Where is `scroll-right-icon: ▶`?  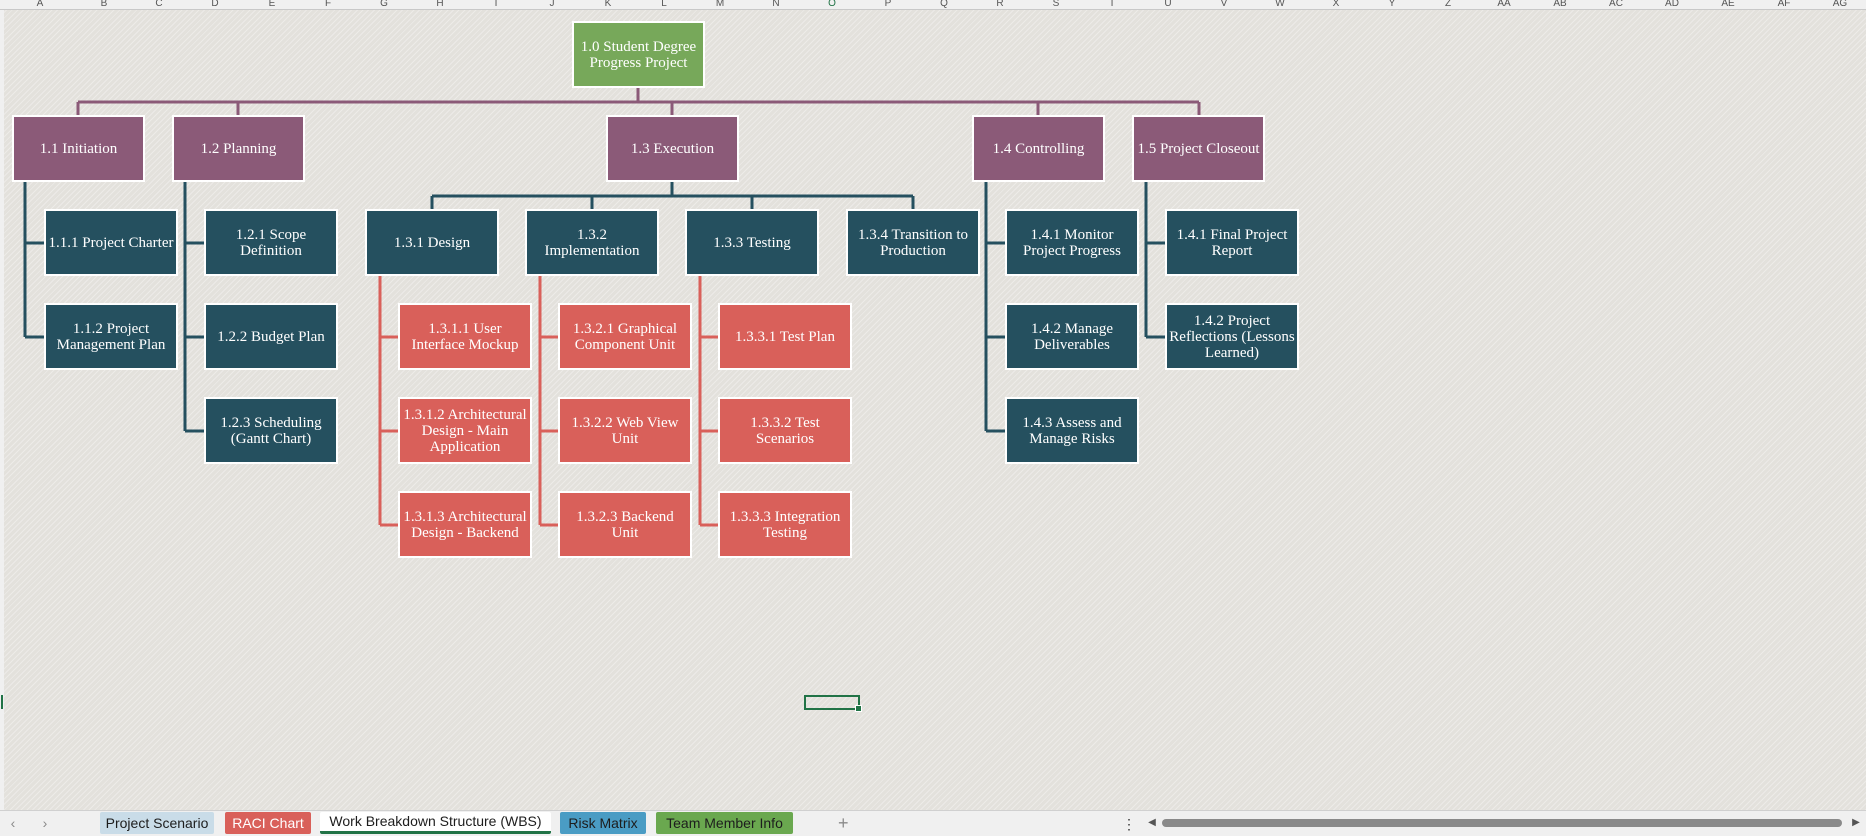 scroll-right-icon: ▶ is located at coordinates (1856, 823).